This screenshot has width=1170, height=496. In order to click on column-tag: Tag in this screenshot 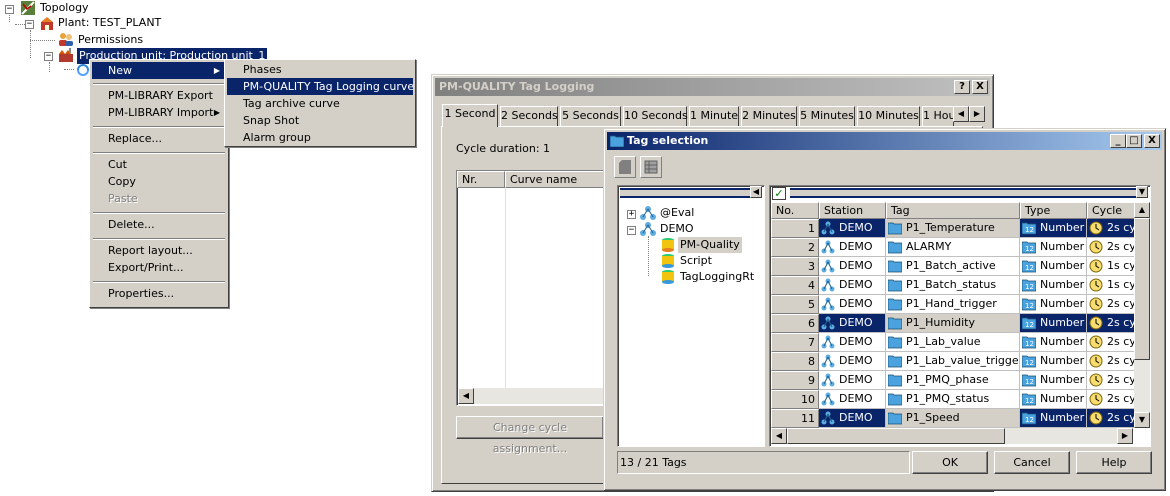, I will do `click(953, 210)`.